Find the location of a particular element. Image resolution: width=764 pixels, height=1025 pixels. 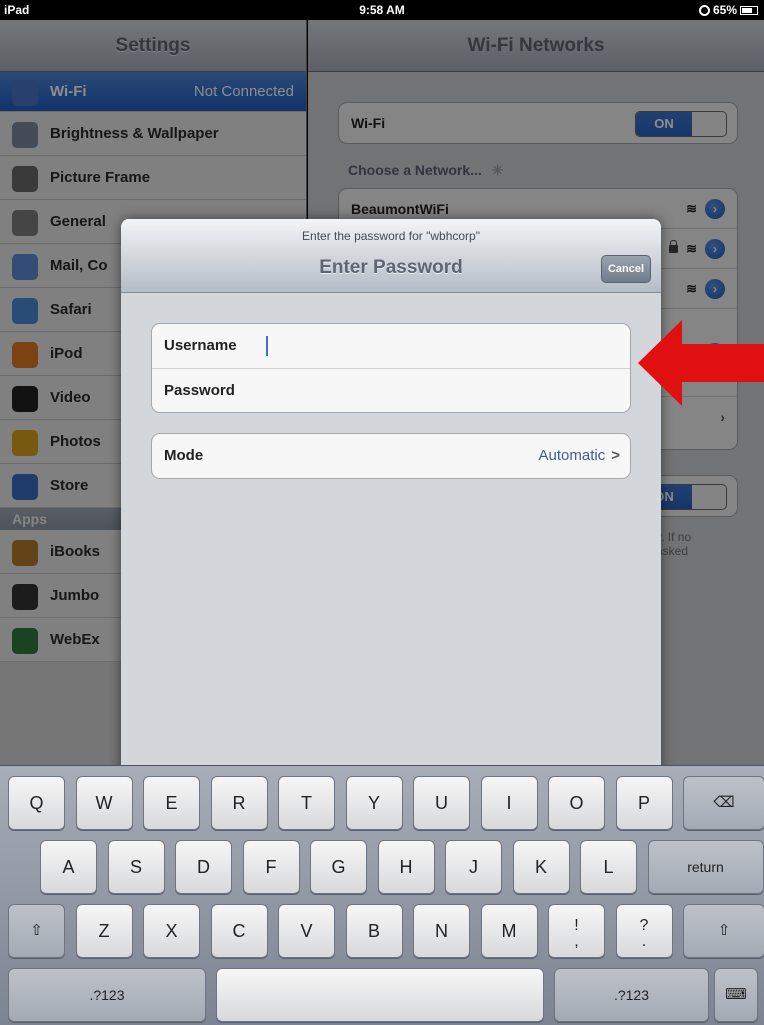

password-field: Password is located at coordinates (391, 390).